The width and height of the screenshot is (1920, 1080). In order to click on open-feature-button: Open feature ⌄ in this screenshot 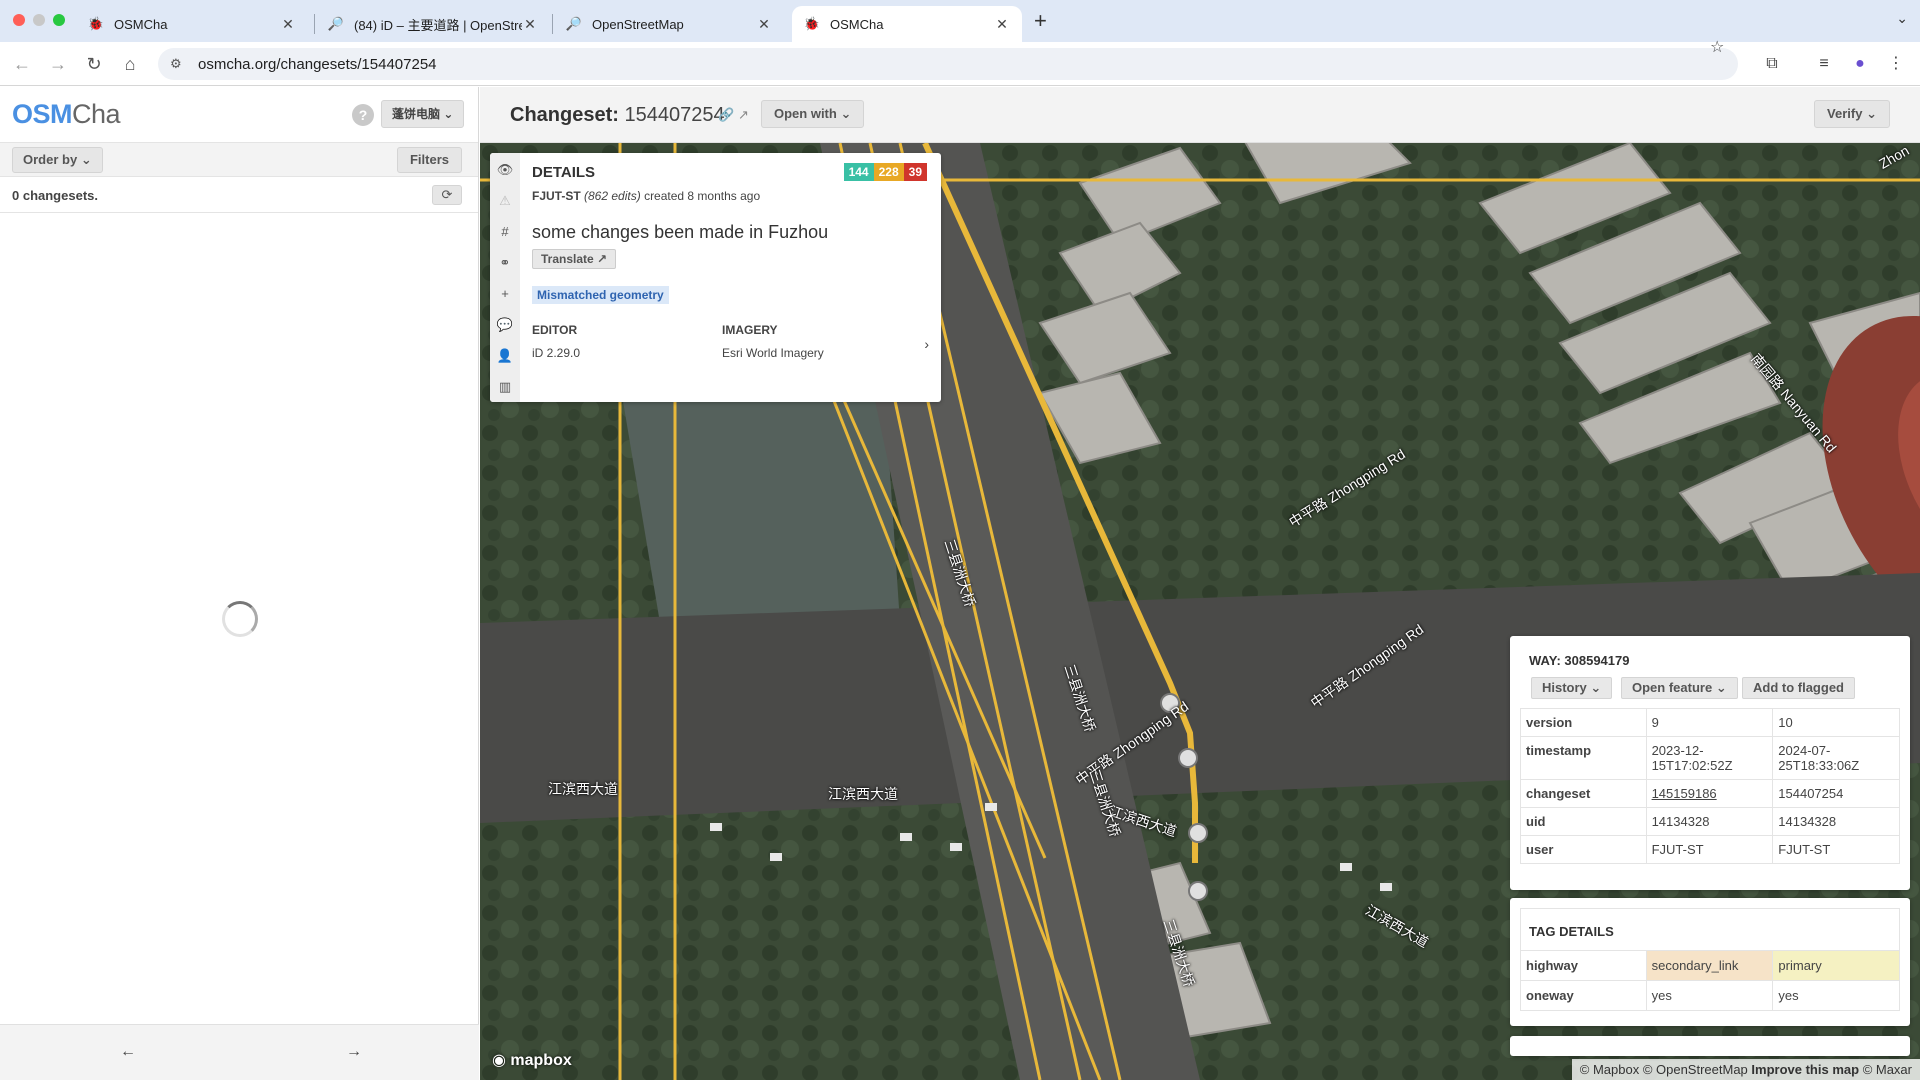, I will do `click(1679, 688)`.